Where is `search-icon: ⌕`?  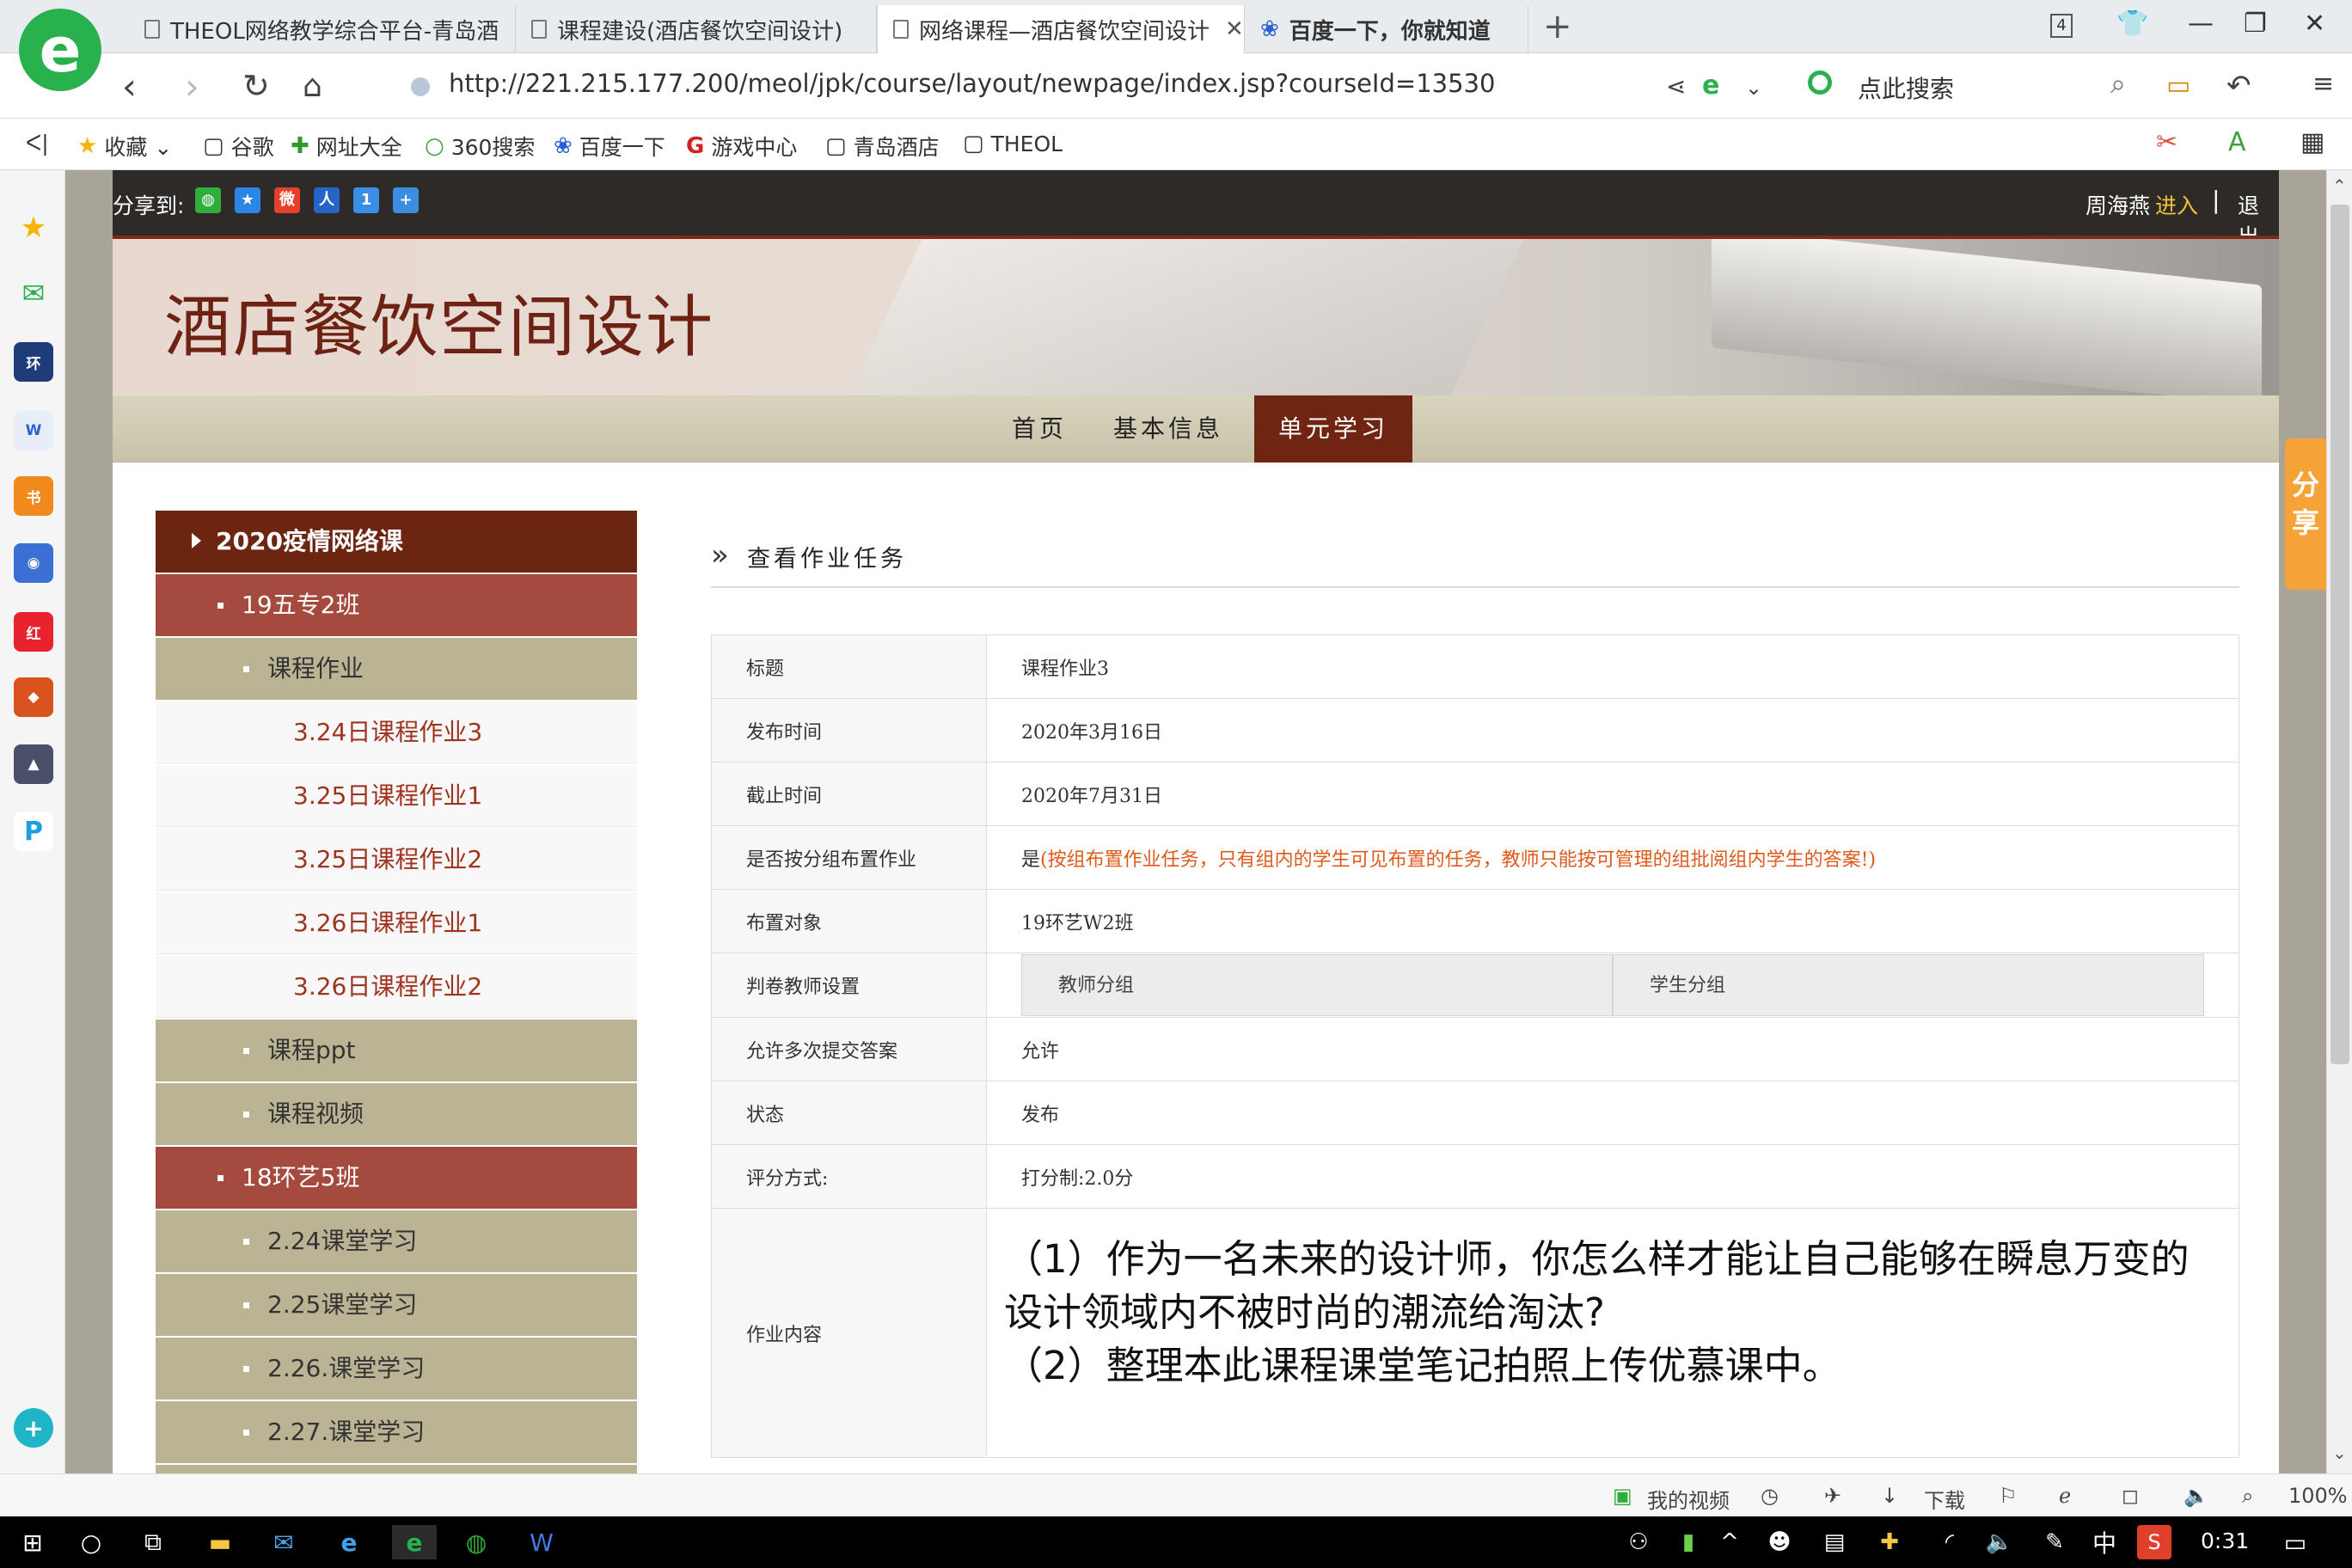
search-icon: ⌕ is located at coordinates (2118, 84).